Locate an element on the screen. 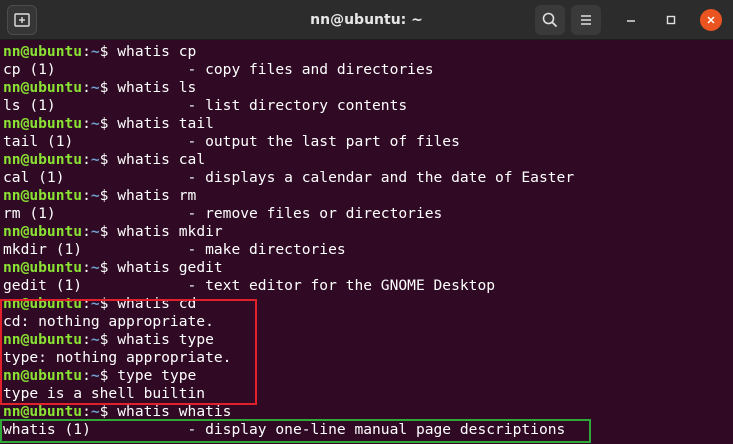 The image size is (733, 444). maximize-icon is located at coordinates (671, 20).